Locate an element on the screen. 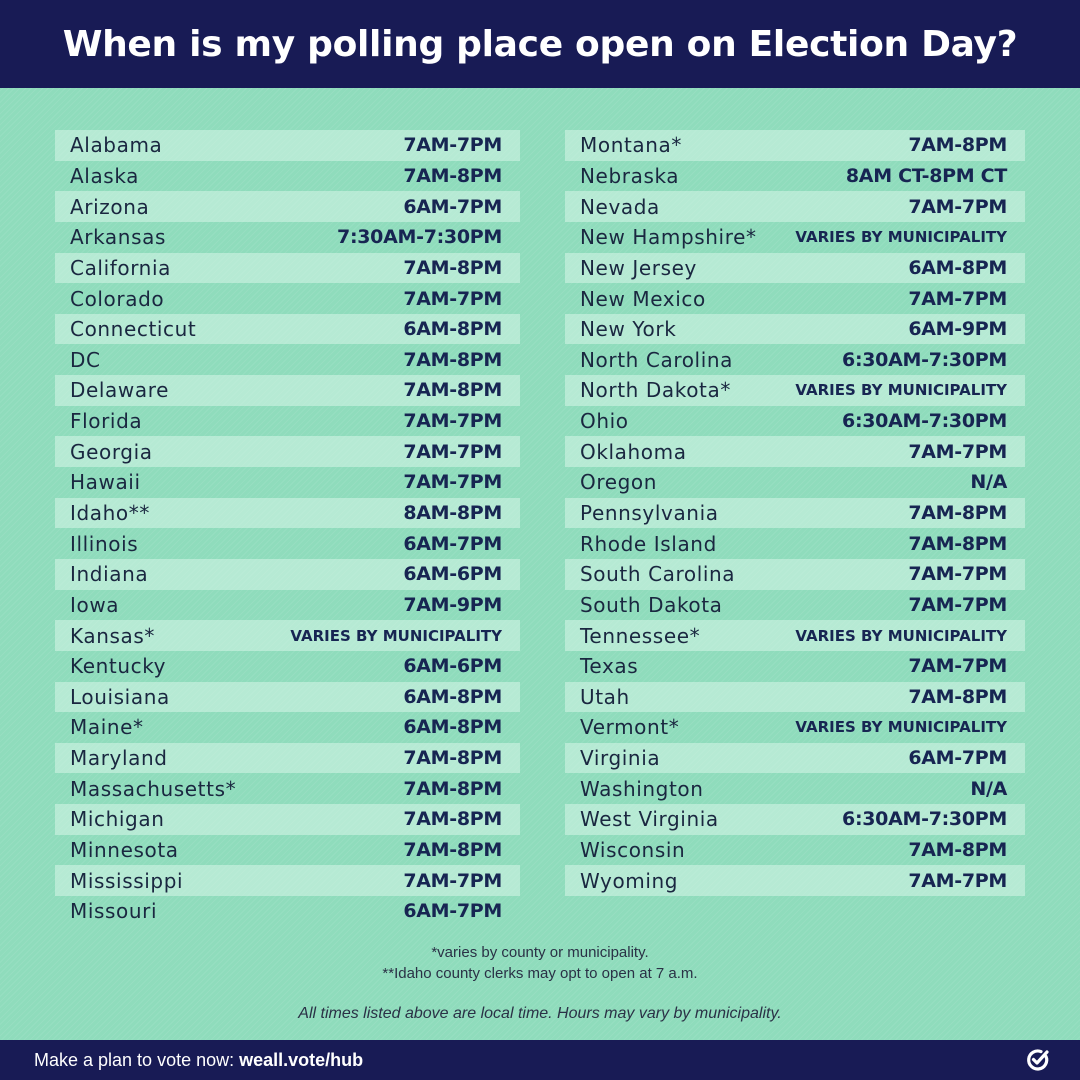 This screenshot has height=1080, width=1080. state-row: Kentucky 6AM-6PM is located at coordinates (287, 666).